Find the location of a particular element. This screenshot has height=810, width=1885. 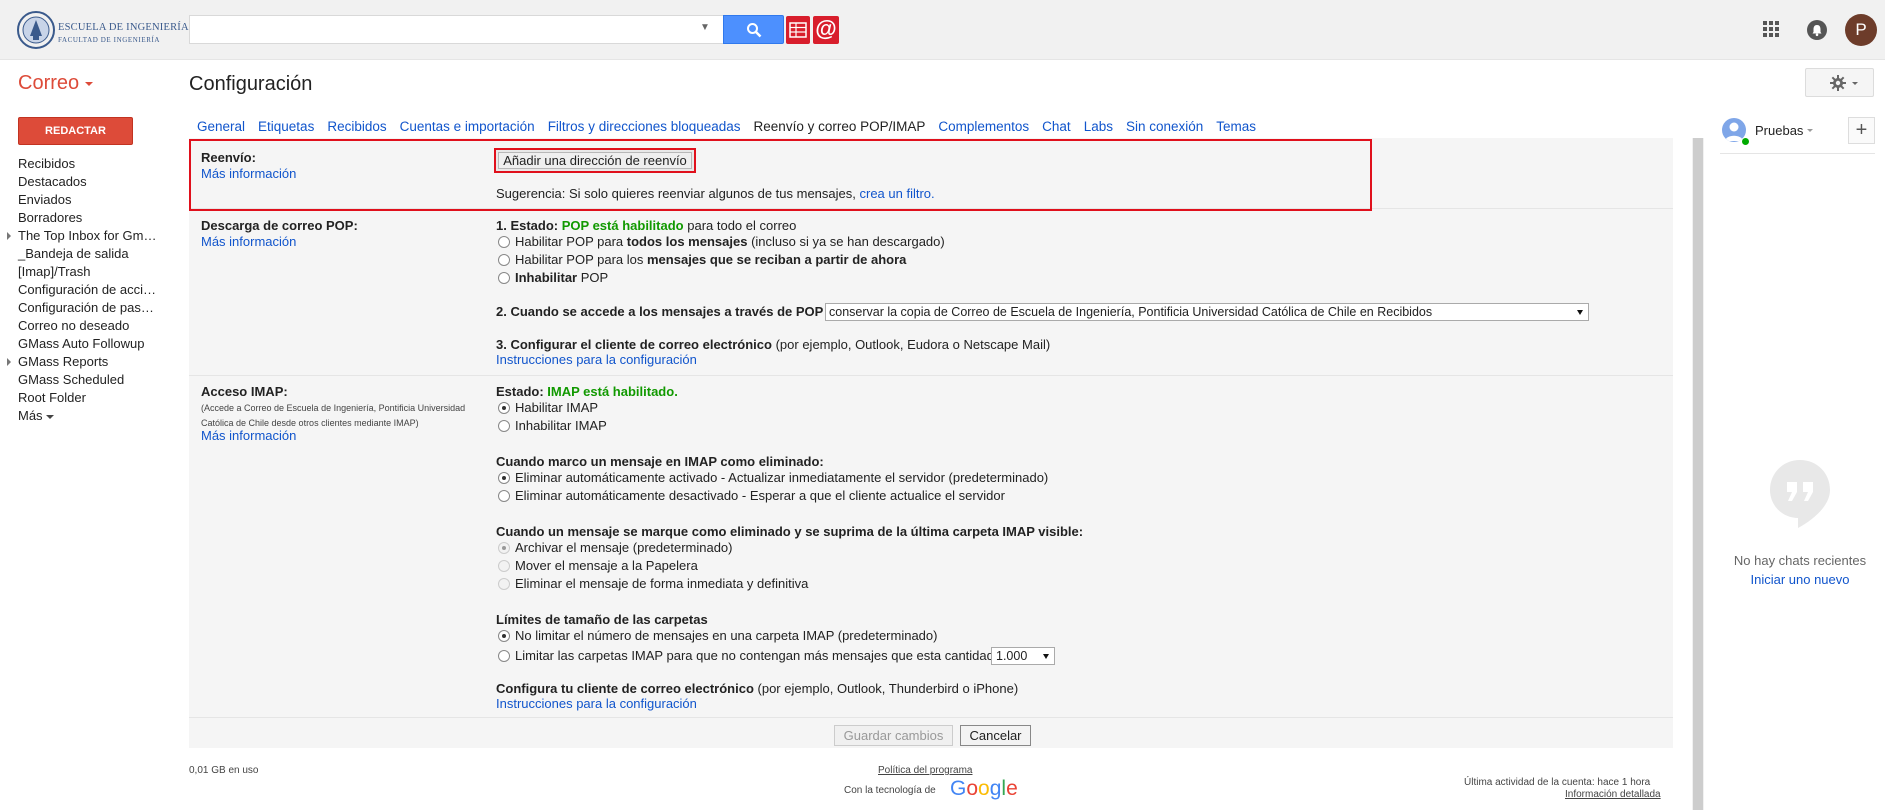

pop-status-prefix: 1. Estado: is located at coordinates (527, 225).